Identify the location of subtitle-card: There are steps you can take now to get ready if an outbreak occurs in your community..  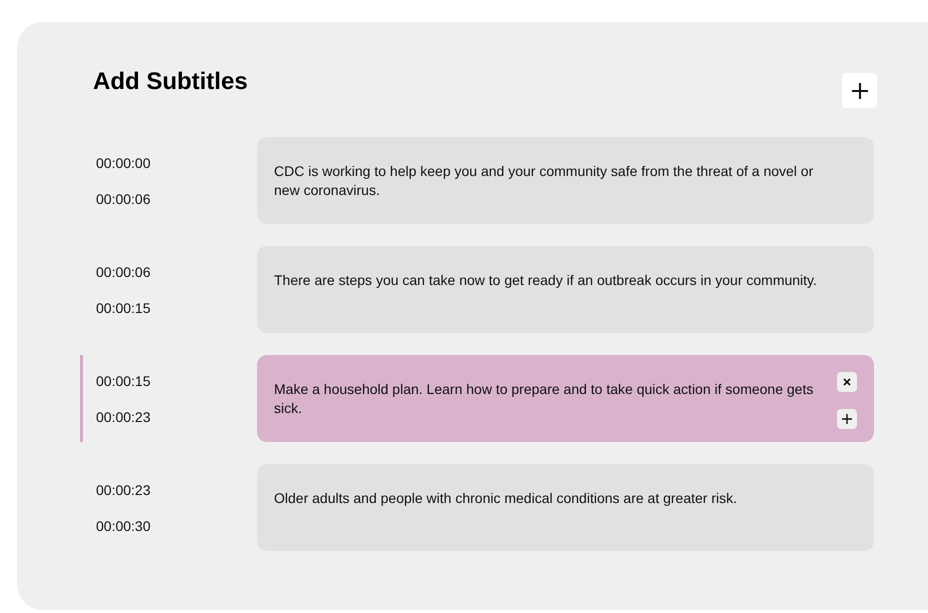
(565, 289).